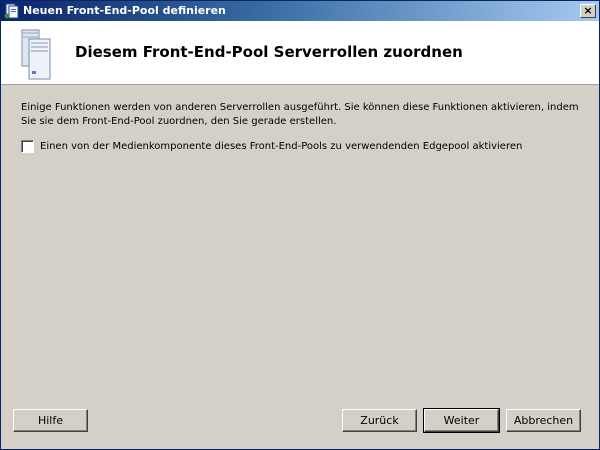  I want to click on server-icon, so click(12, 11).